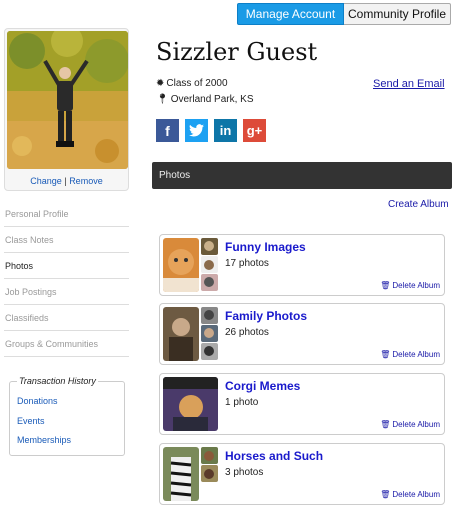 The image size is (457, 508). What do you see at coordinates (66, 214) in the screenshot?
I see `sidebar-item-personal-profile: Personal Profile` at bounding box center [66, 214].